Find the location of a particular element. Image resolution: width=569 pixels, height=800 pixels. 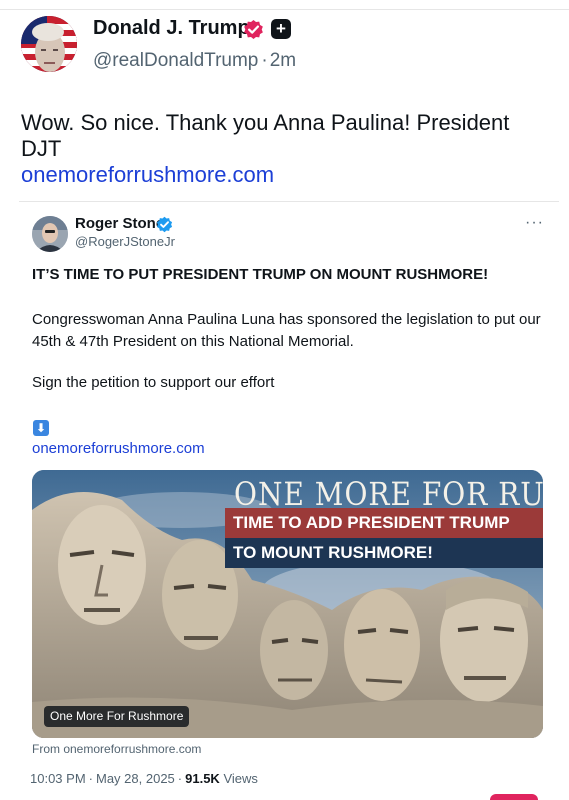

post-meta: 10:03 PM · May 28, 2025 · 91.5K Views is located at coordinates (144, 778).